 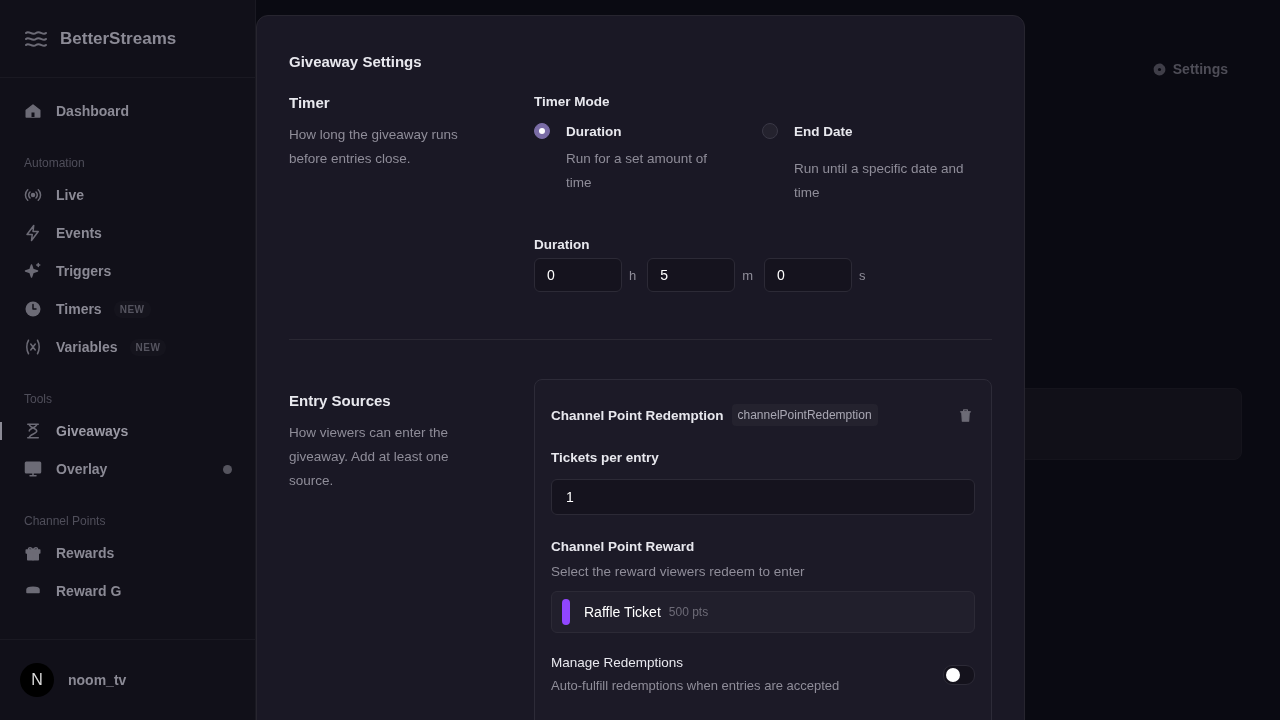 I want to click on field-label: Tickets per entry, so click(x=605, y=457).